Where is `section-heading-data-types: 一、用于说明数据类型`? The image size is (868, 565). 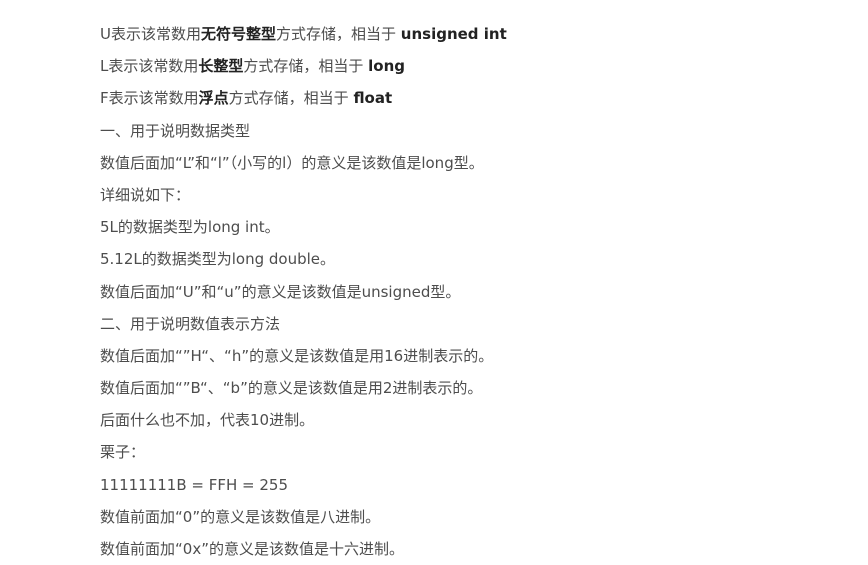
section-heading-data-types: 一、用于说明数据类型 is located at coordinates (175, 130).